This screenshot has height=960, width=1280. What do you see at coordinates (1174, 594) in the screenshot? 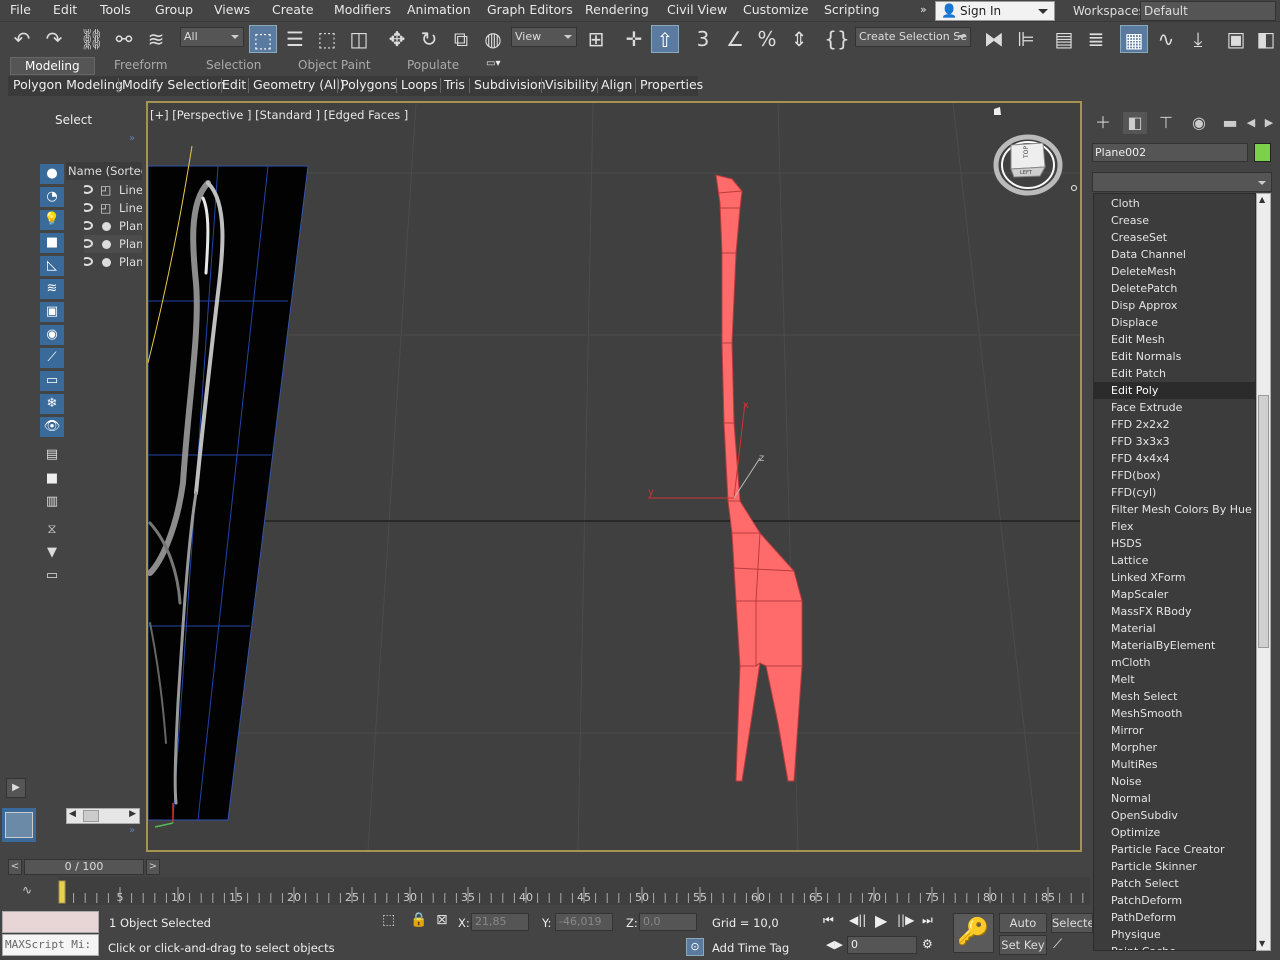
I see `modifier-list-item: MapScaler` at bounding box center [1174, 594].